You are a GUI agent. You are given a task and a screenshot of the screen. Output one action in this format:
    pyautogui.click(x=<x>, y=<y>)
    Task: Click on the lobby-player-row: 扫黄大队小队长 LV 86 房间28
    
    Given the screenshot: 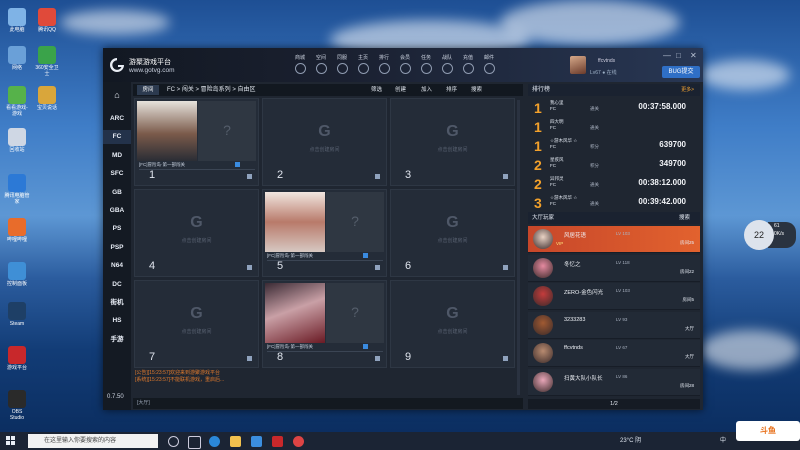 What is the action you would take?
    pyautogui.click(x=614, y=382)
    